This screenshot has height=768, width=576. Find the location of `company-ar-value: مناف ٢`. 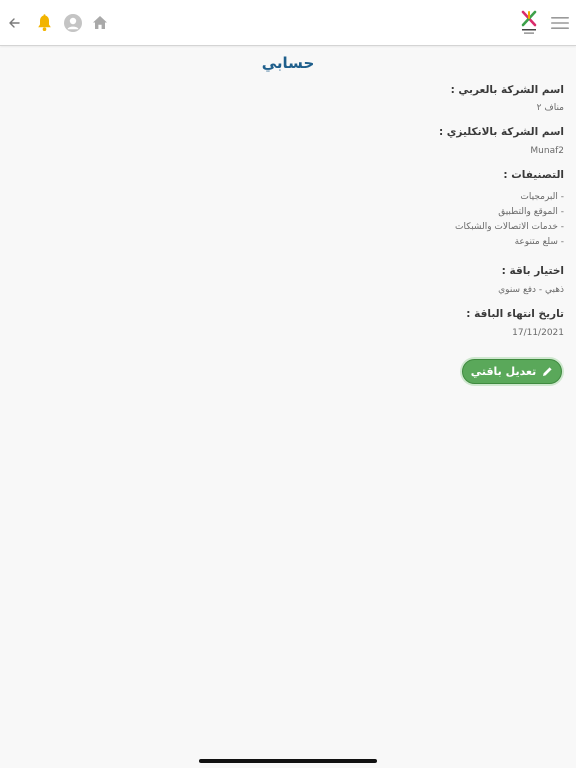

company-ar-value: مناف ٢ is located at coordinates (550, 108).